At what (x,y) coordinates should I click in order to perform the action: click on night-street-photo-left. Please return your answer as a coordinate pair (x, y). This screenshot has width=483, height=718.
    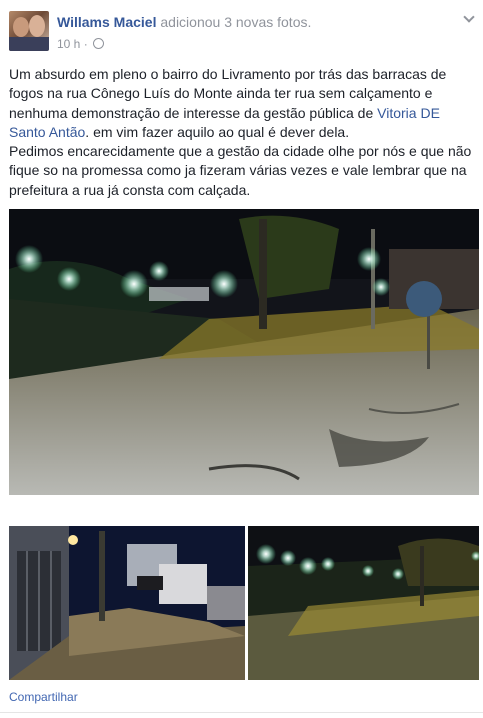
    Looking at the image, I should click on (127, 603).